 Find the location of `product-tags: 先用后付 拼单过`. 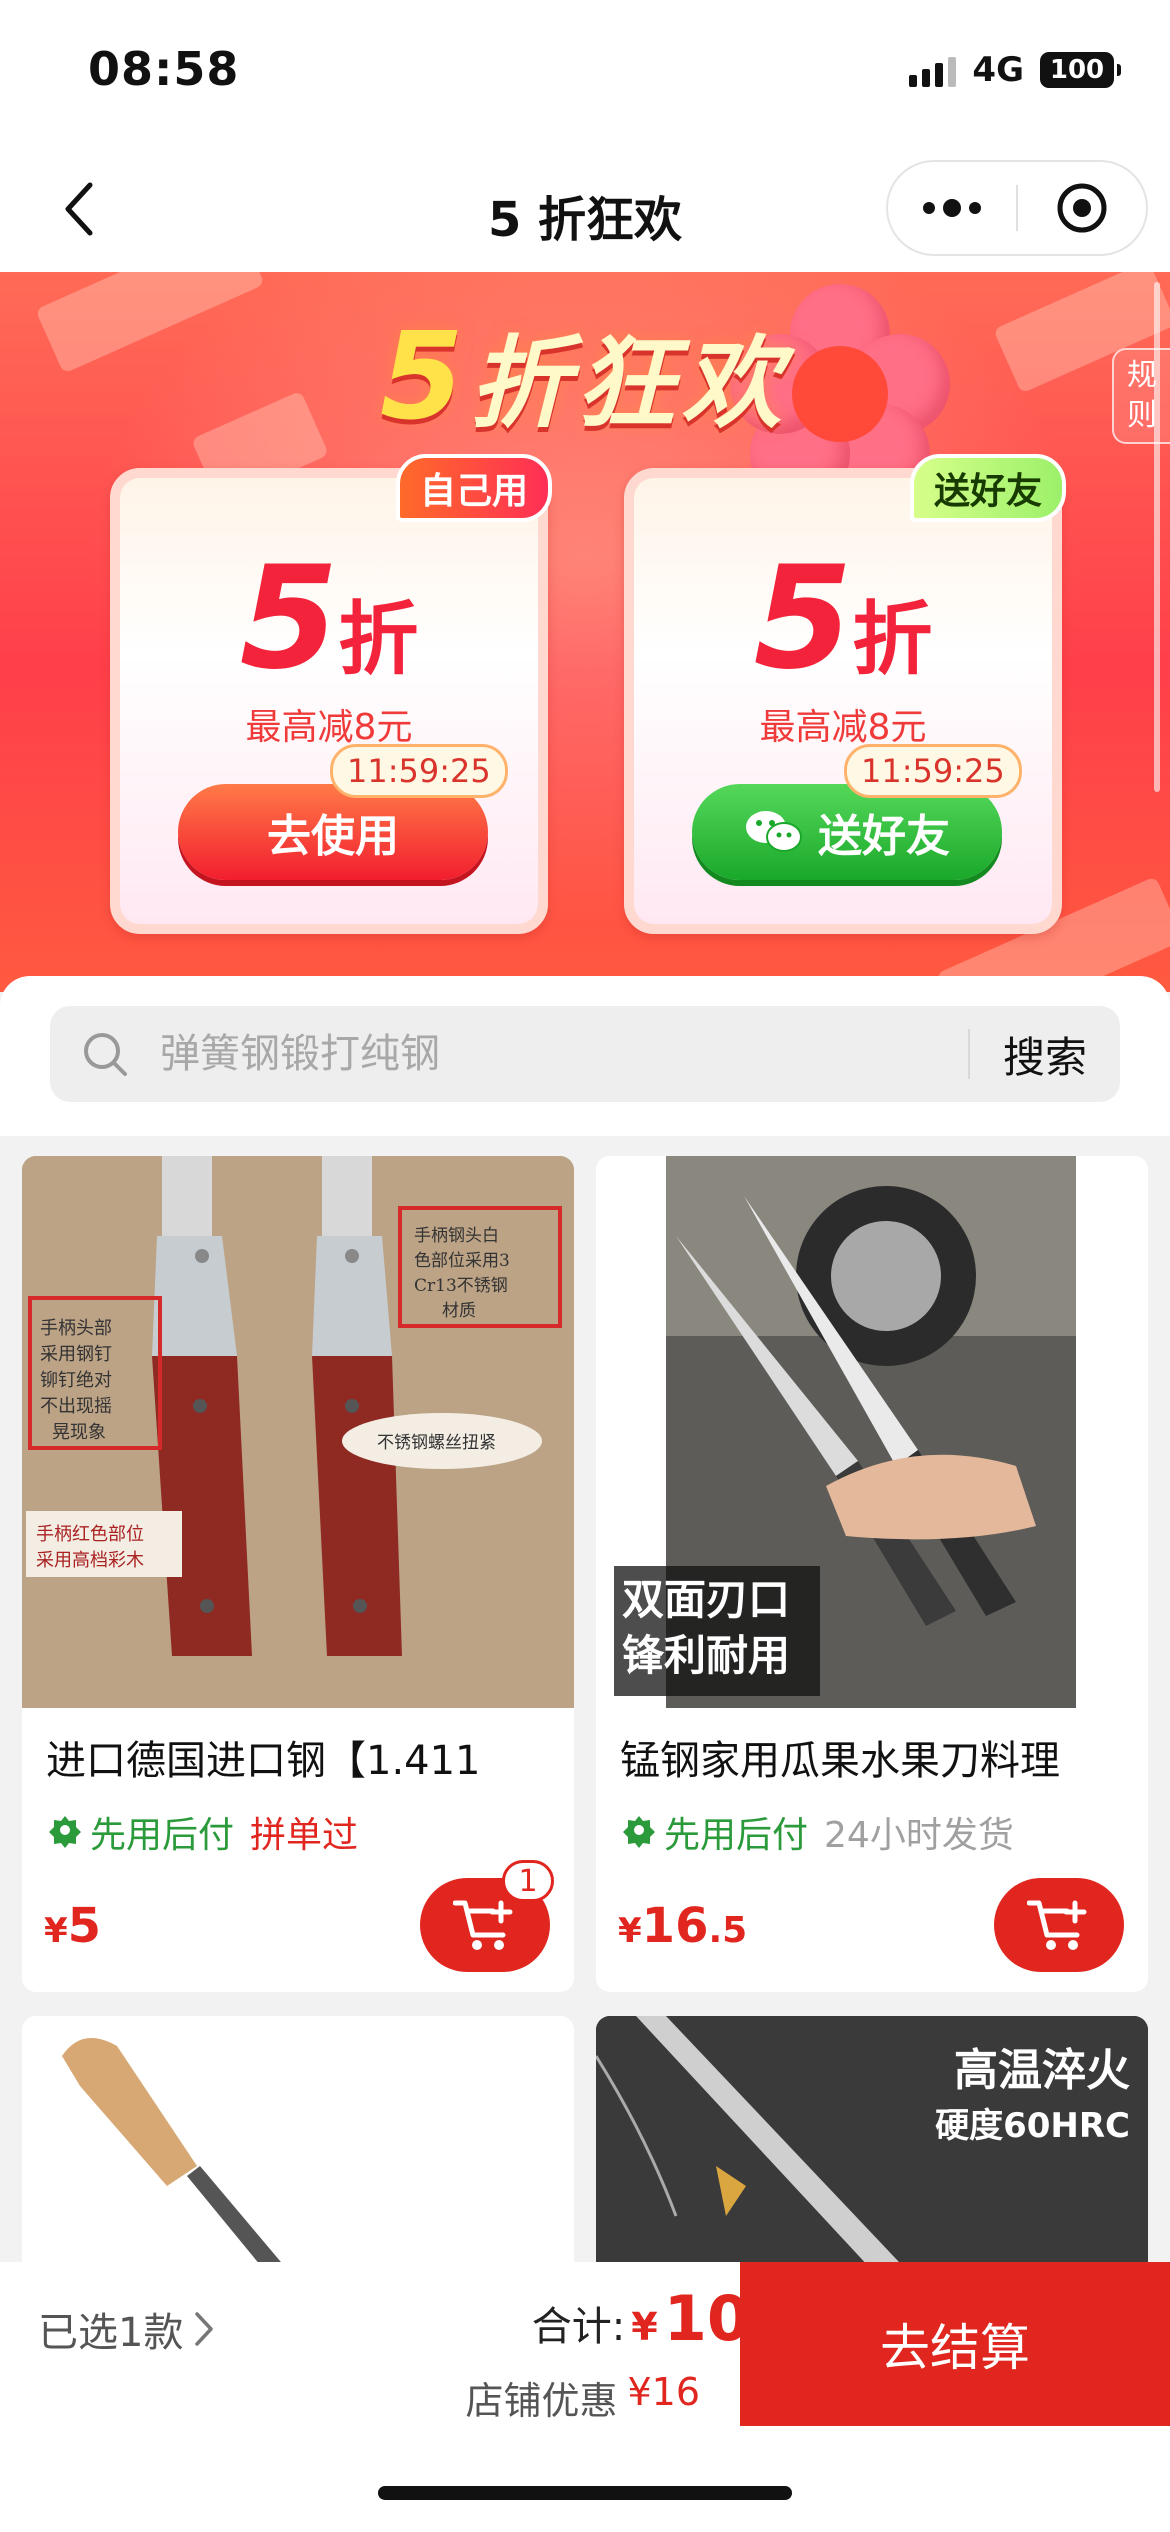

product-tags: 先用后付 拼单过 is located at coordinates (202, 1832).